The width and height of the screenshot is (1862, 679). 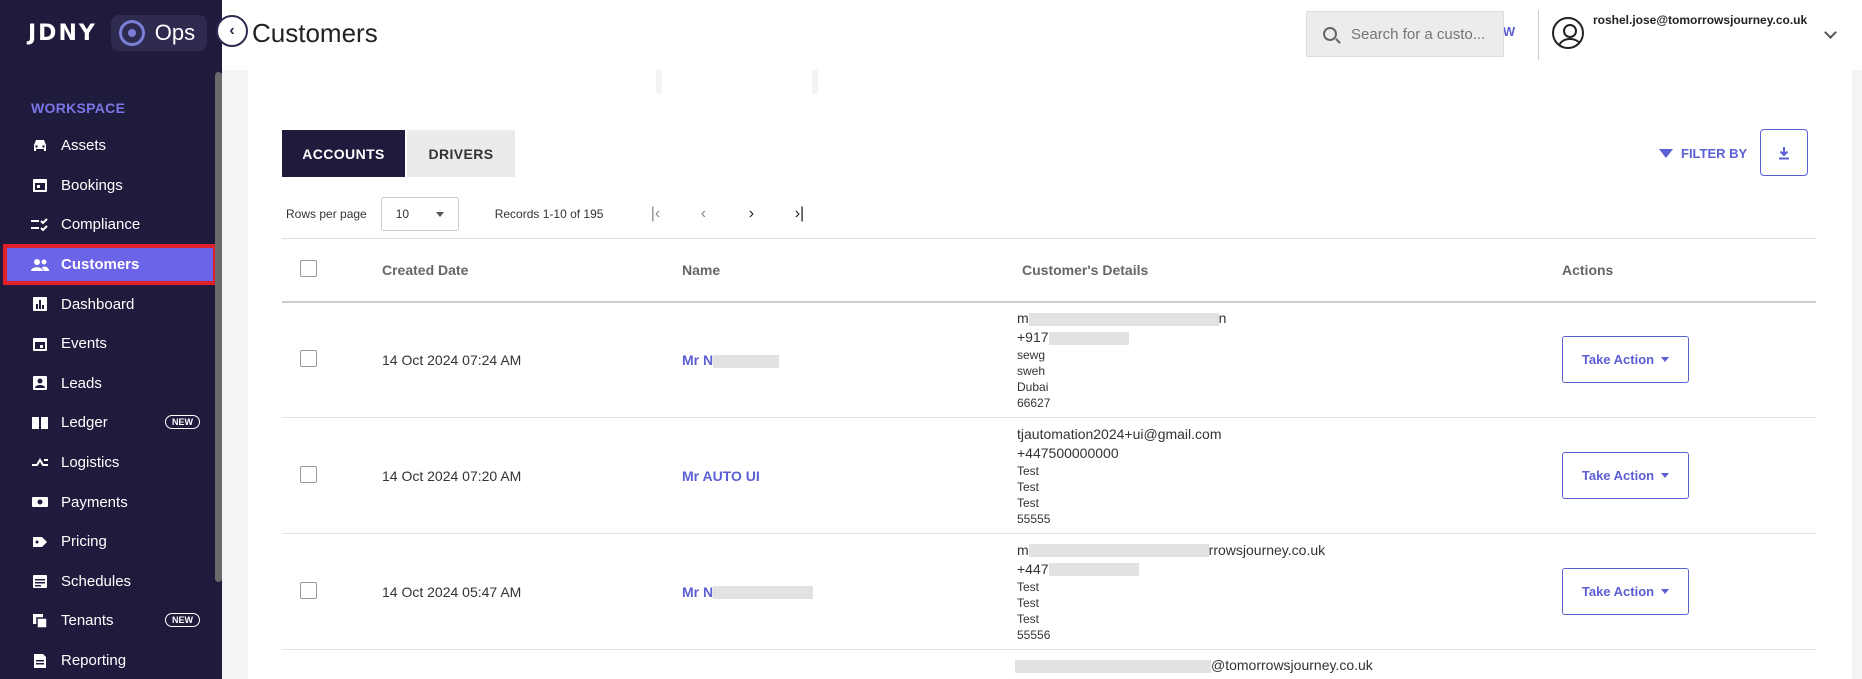 What do you see at coordinates (40, 185) in the screenshot?
I see `calendar-icon` at bounding box center [40, 185].